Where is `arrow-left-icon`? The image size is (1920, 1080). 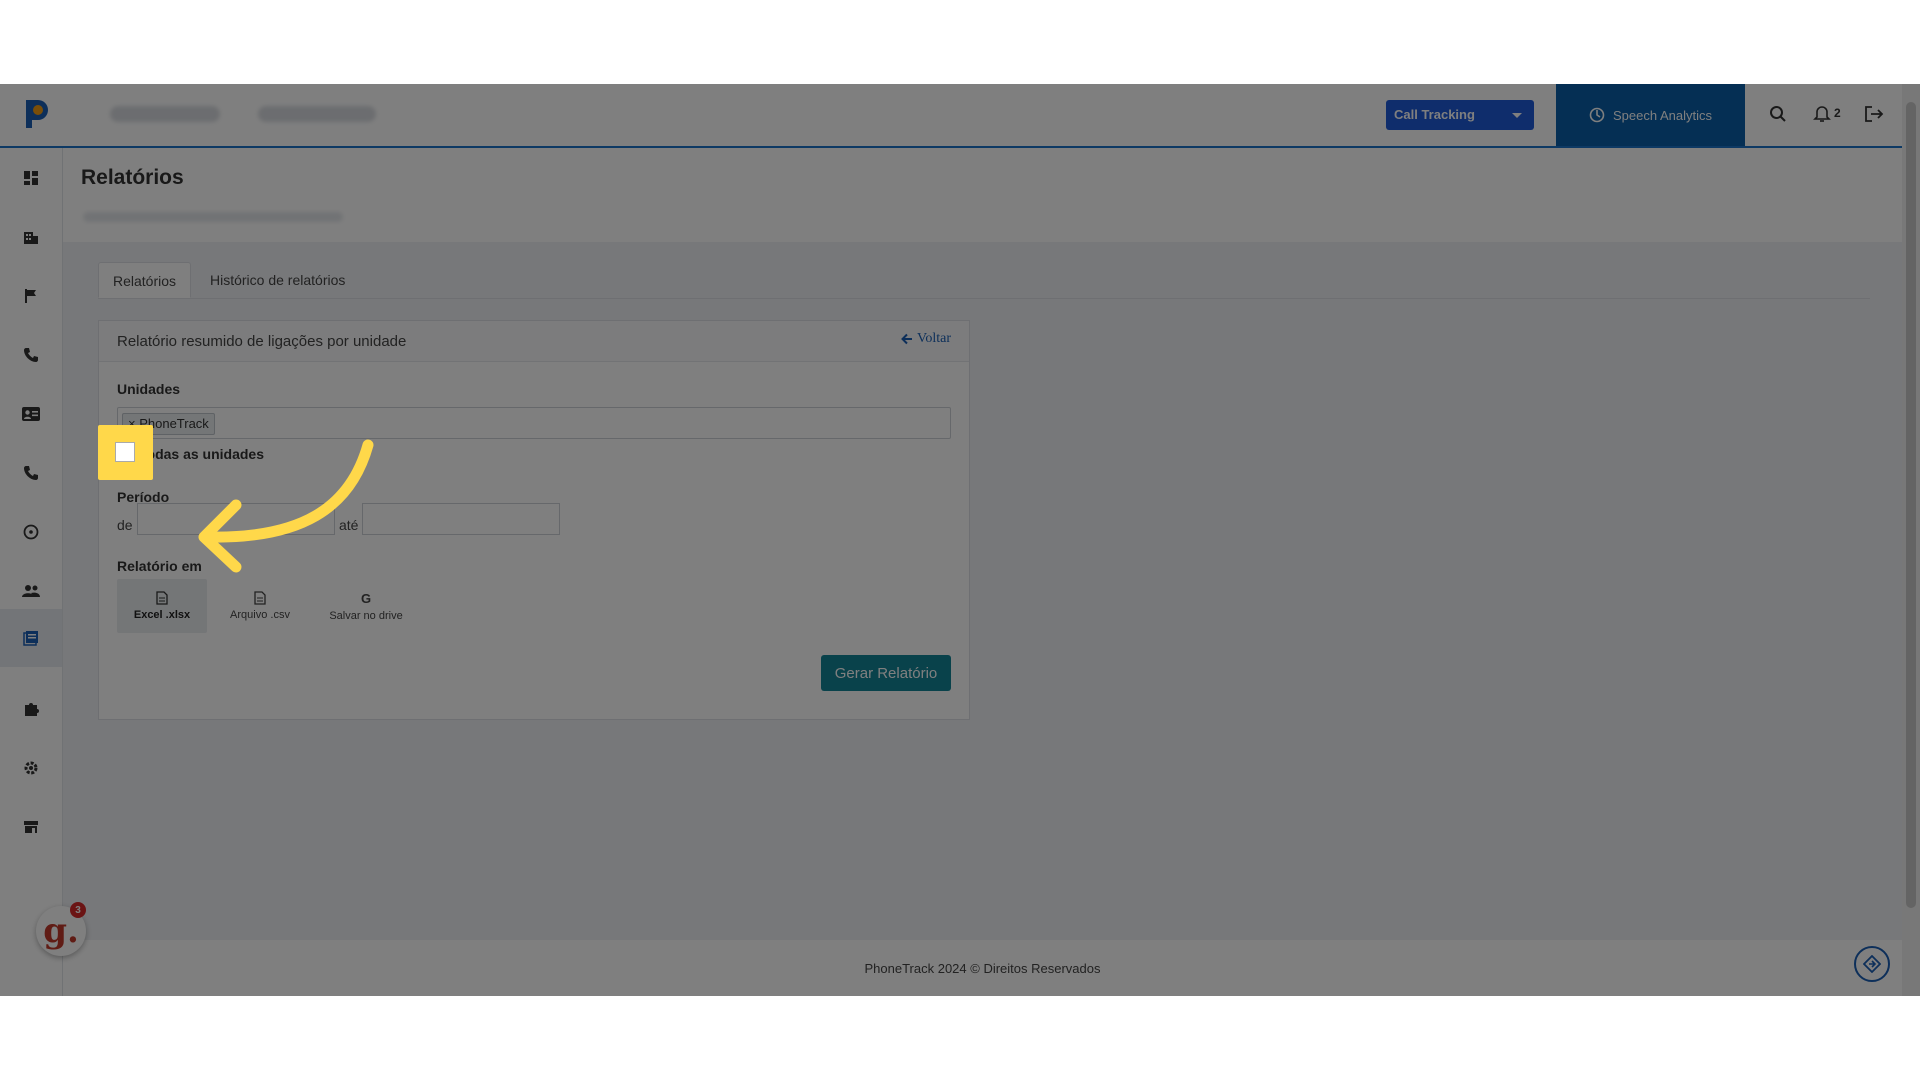 arrow-left-icon is located at coordinates (907, 339).